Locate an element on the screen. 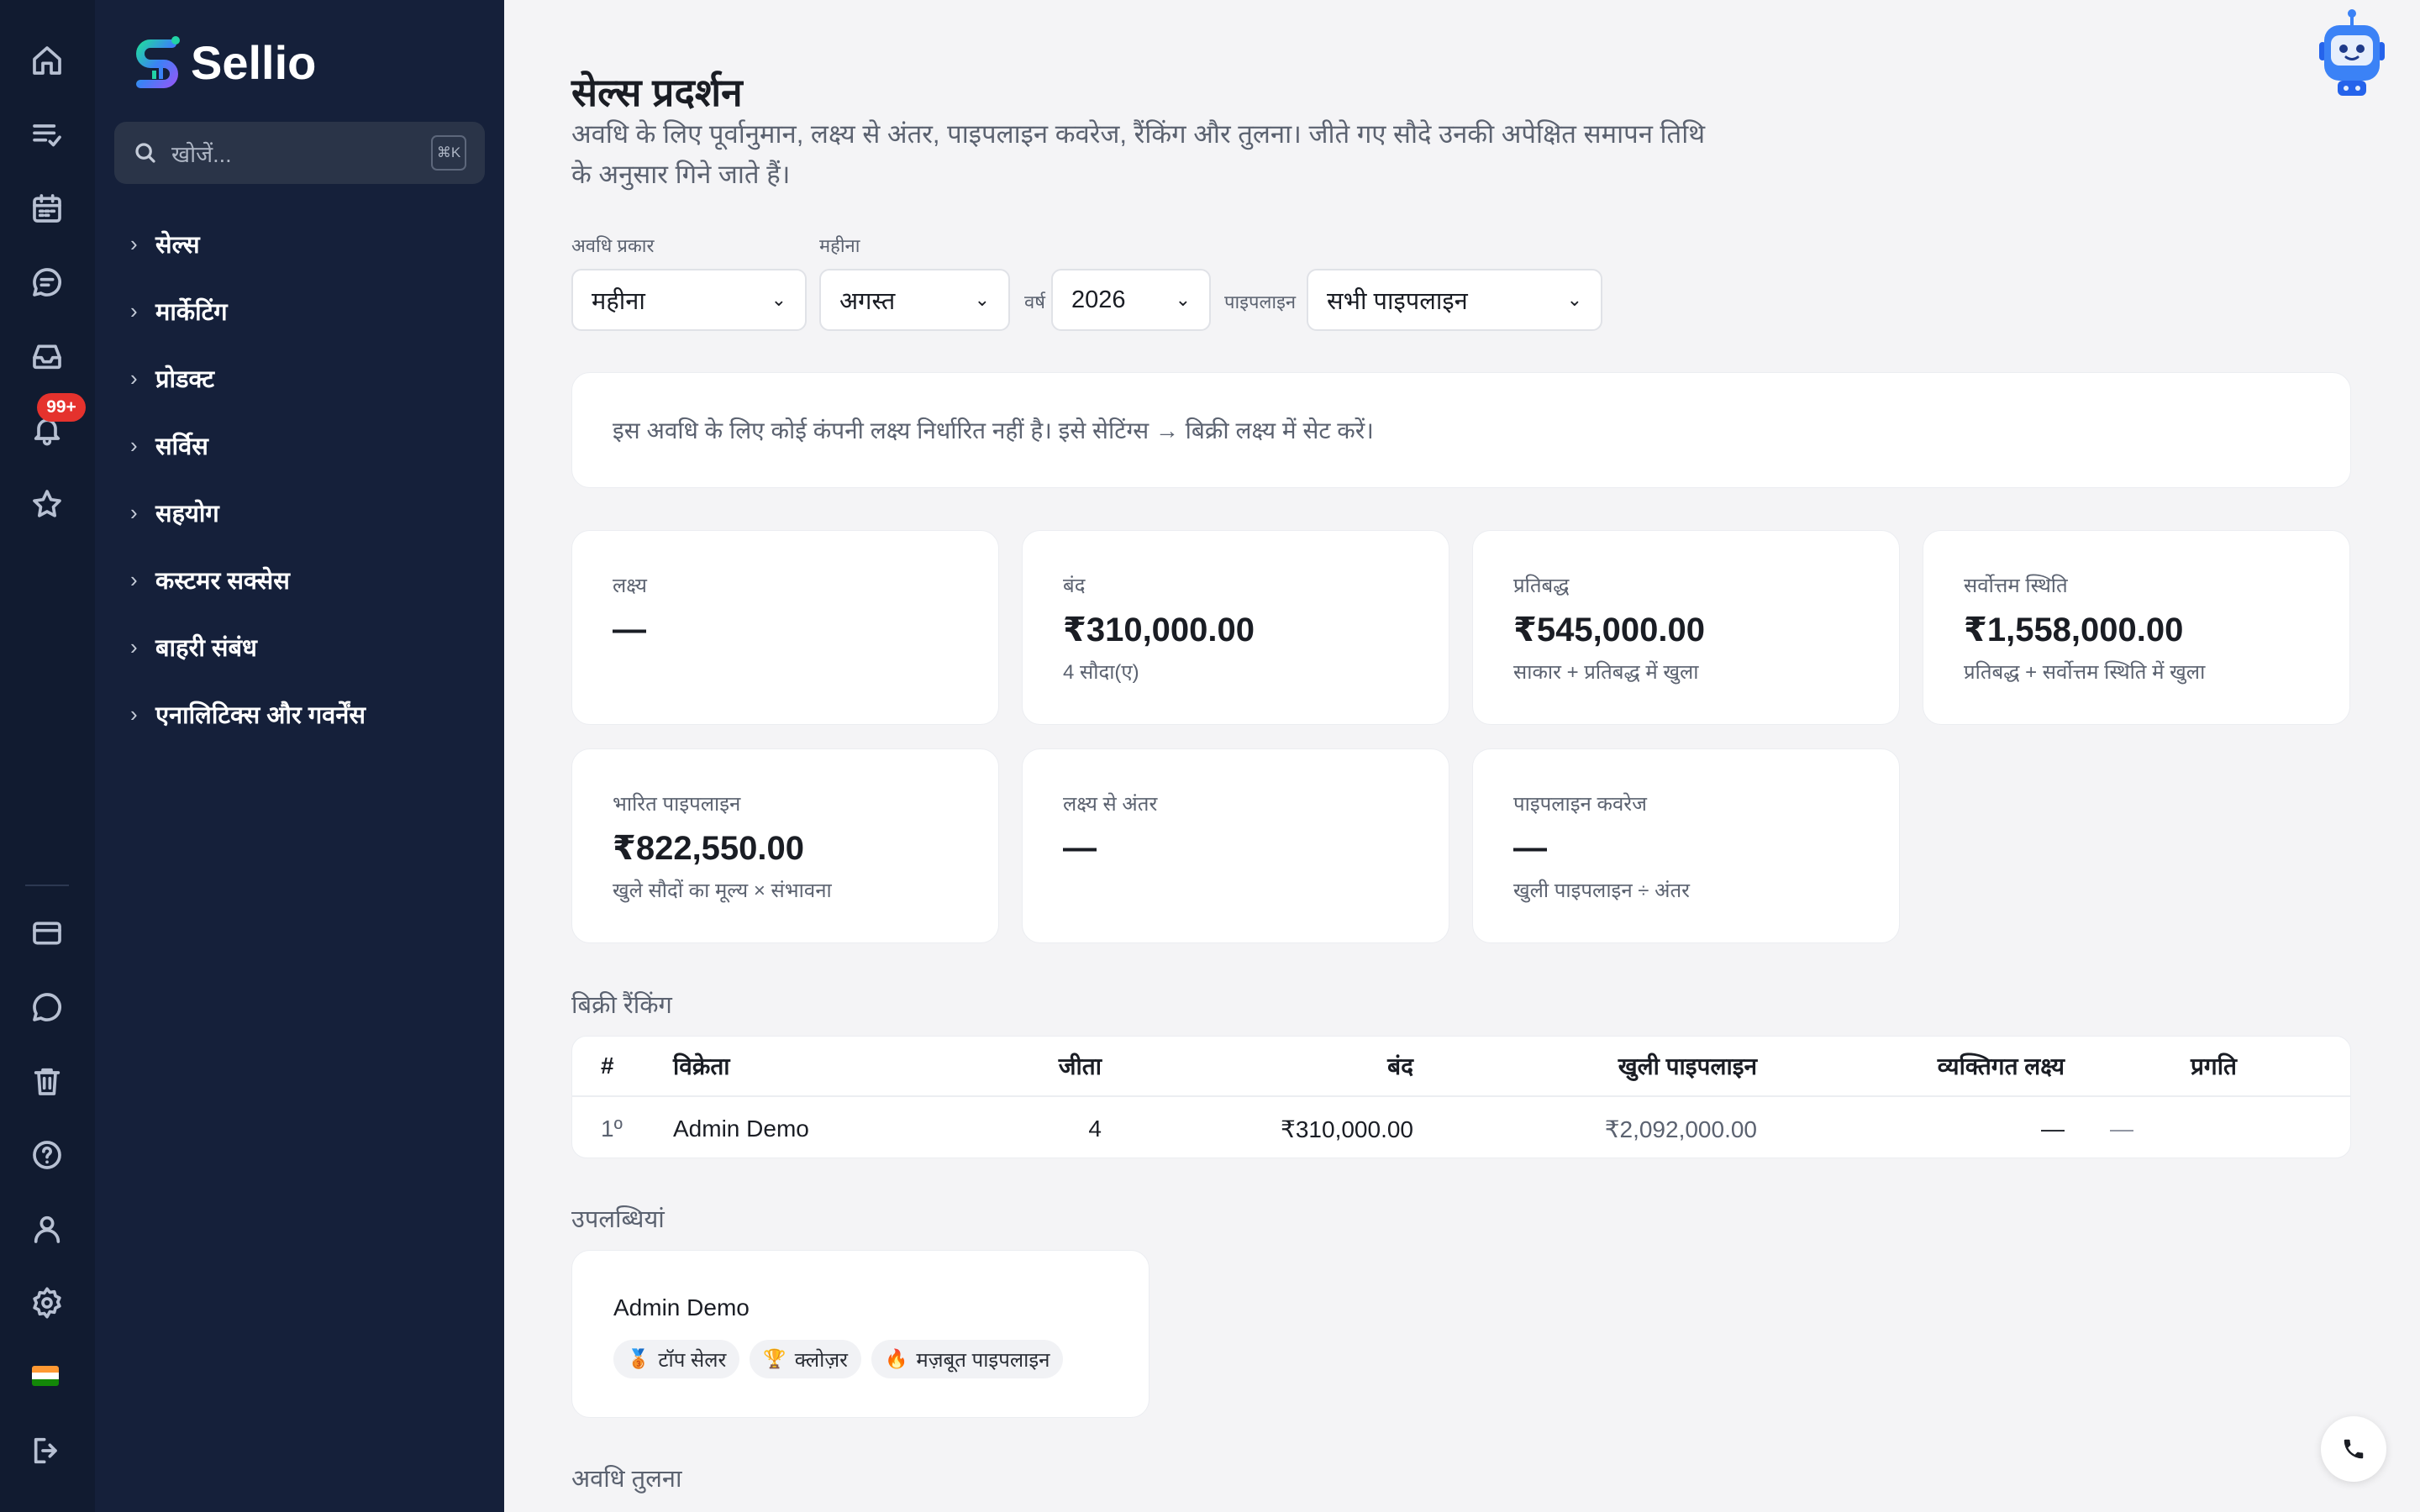 Image resolution: width=2420 pixels, height=1512 pixels. badge-label: मज़बूत पाइपलाइन is located at coordinates (983, 1360).